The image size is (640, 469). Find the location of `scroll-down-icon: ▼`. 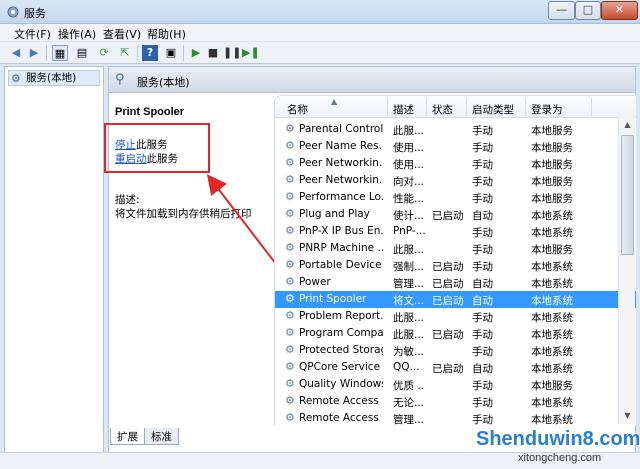

scroll-down-icon: ▼ is located at coordinates (627, 416).